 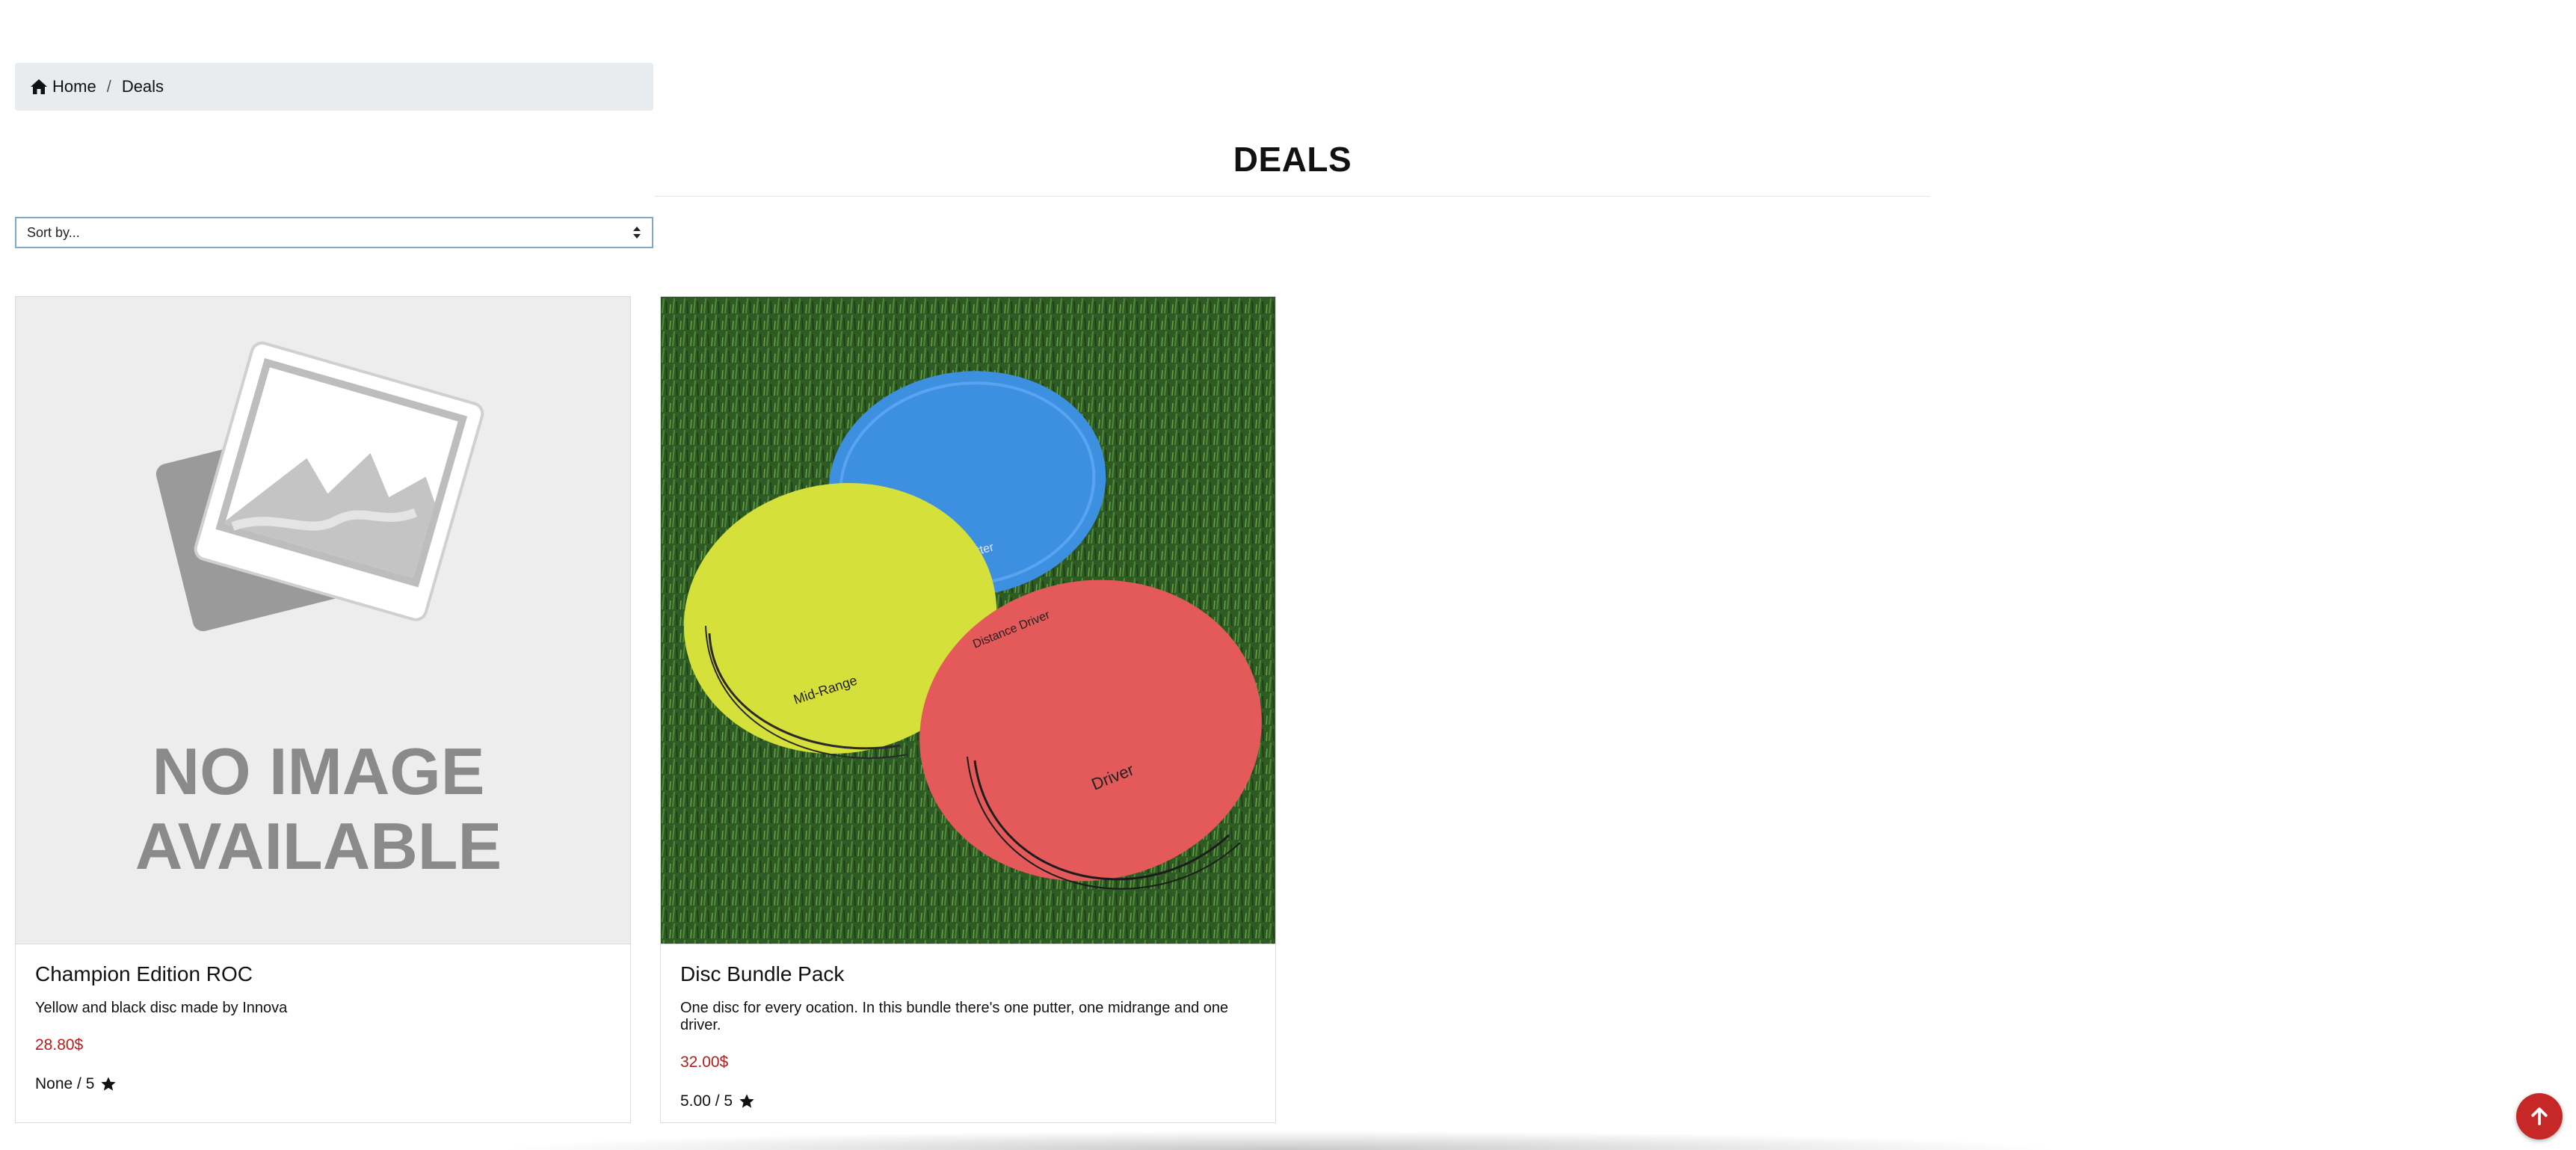 What do you see at coordinates (59, 1045) in the screenshot?
I see `product-price: 28.80$` at bounding box center [59, 1045].